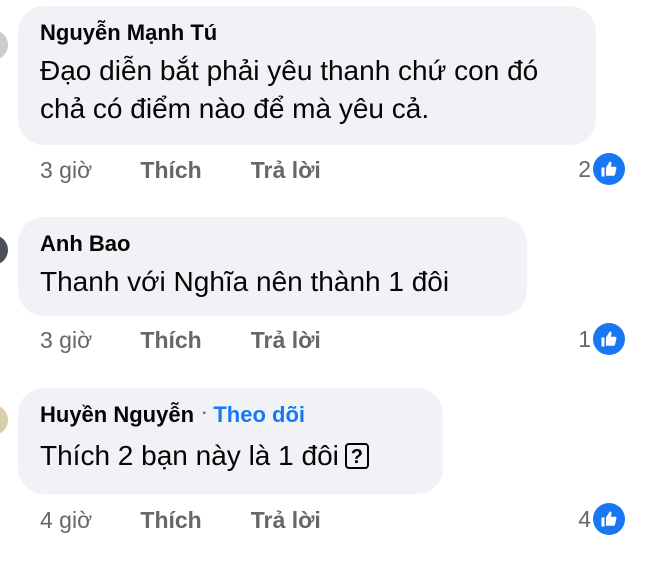 This screenshot has width=649, height=565. I want to click on follow-button: Theo dõi, so click(259, 414).